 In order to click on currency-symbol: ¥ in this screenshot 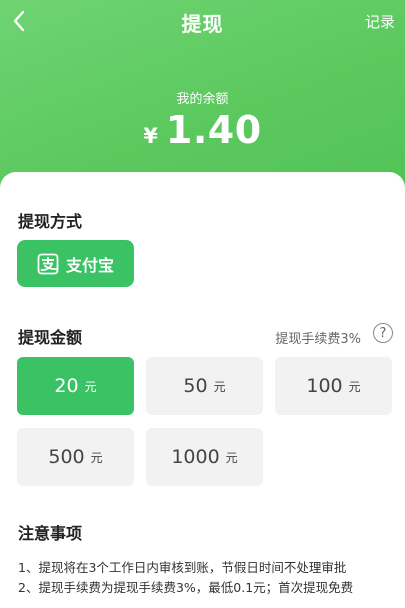, I will do `click(150, 136)`.